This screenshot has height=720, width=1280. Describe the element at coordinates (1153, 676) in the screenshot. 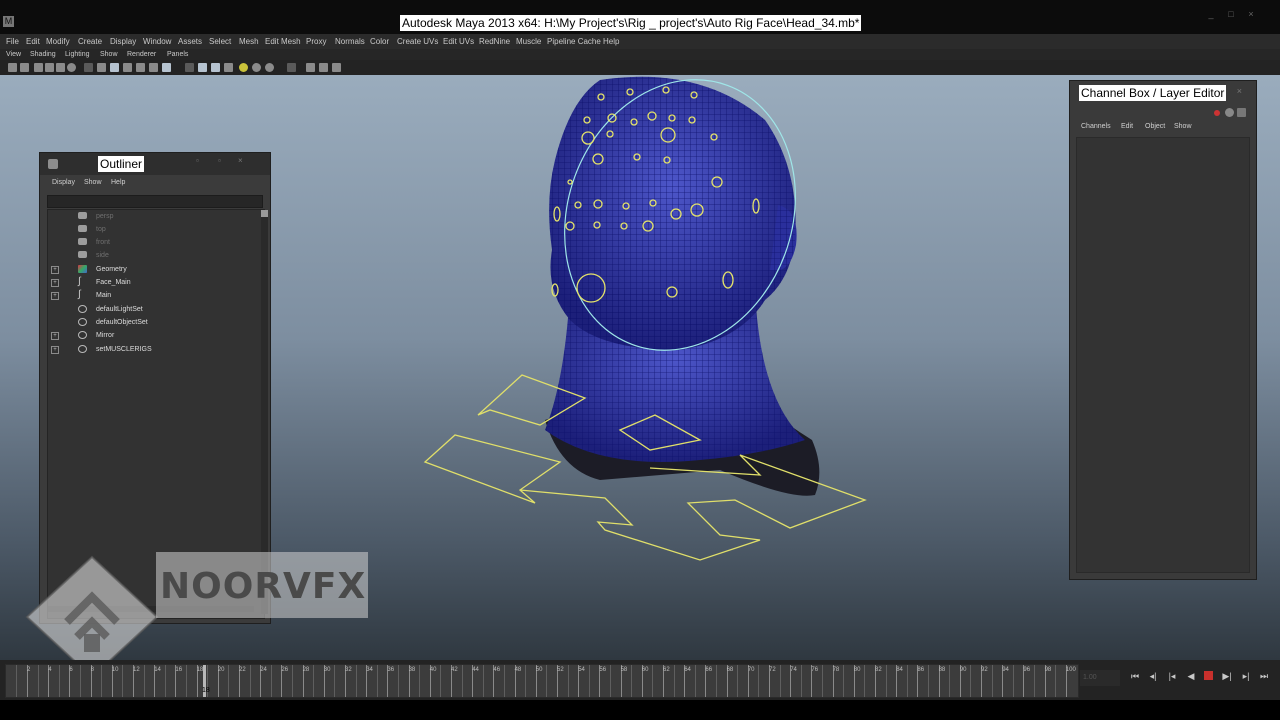

I see `step-back-icon: ◂|` at that location.